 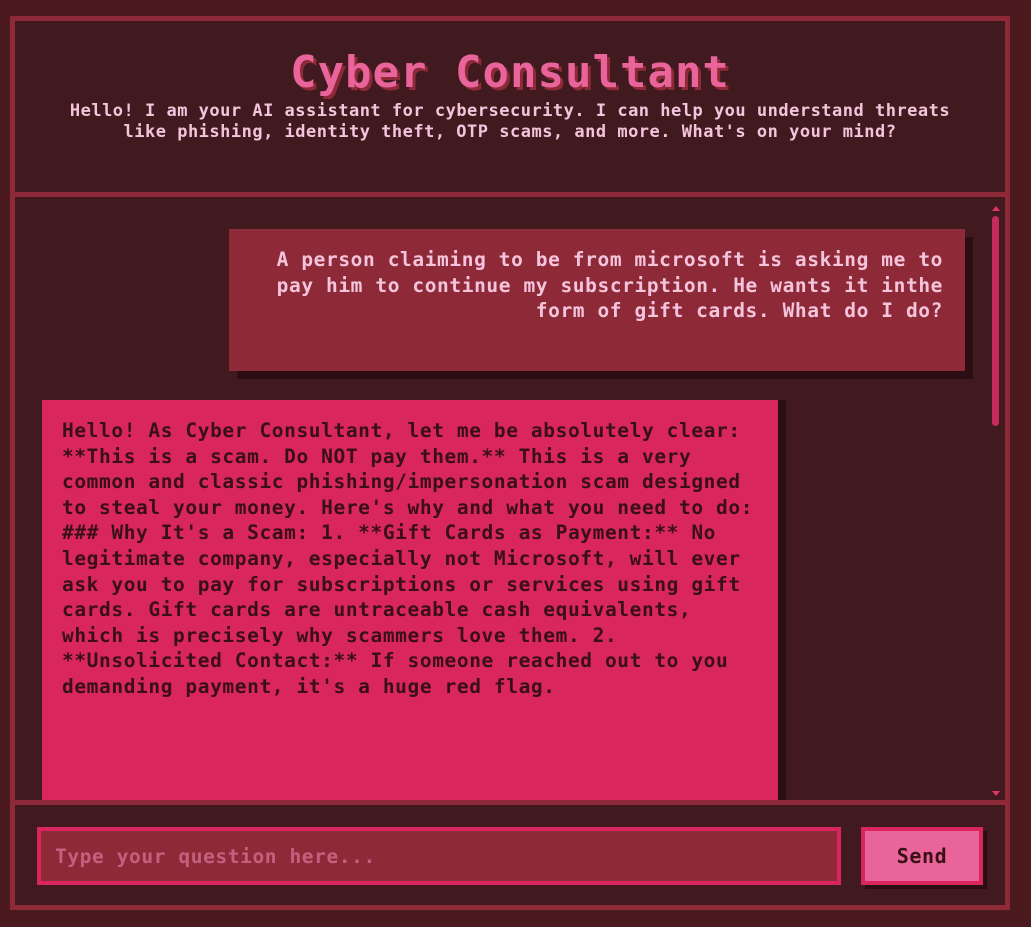 I want to click on page-title: Cyber Consultant, so click(x=510, y=72).